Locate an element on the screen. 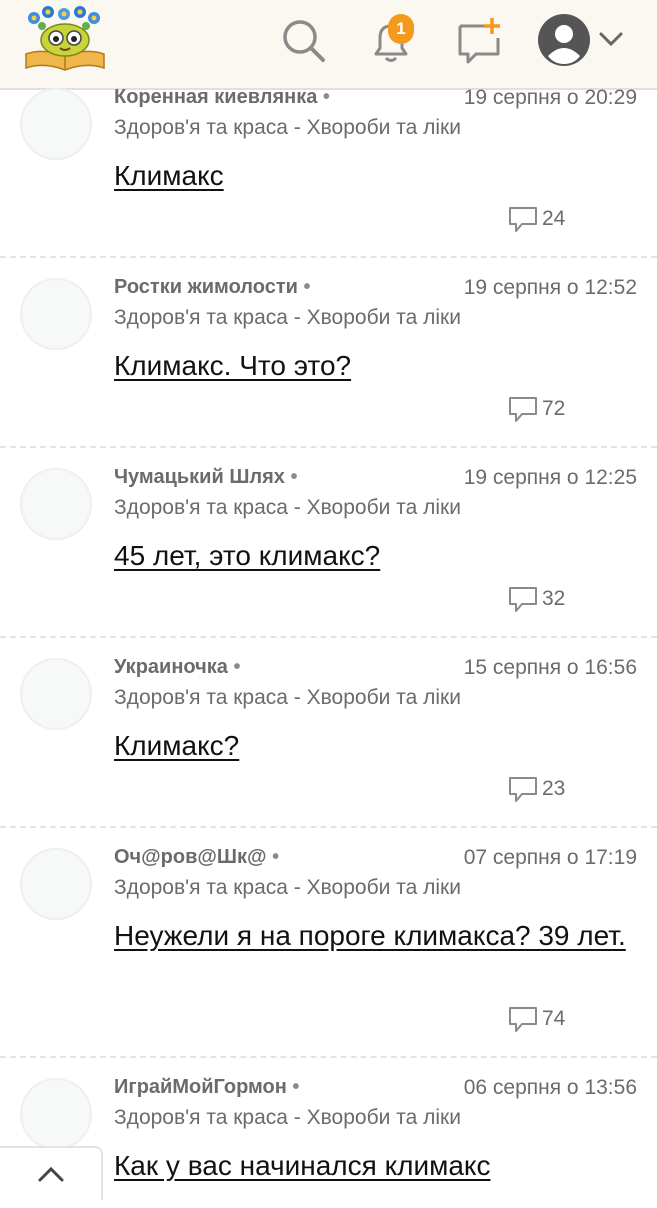 The width and height of the screenshot is (657, 1208). notification-badge: 1 is located at coordinates (401, 29).